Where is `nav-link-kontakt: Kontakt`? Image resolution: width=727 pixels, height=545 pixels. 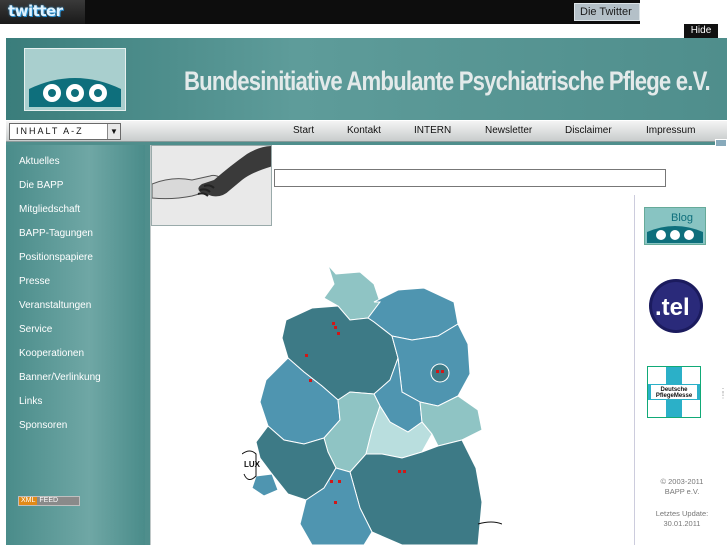 nav-link-kontakt: Kontakt is located at coordinates (364, 131).